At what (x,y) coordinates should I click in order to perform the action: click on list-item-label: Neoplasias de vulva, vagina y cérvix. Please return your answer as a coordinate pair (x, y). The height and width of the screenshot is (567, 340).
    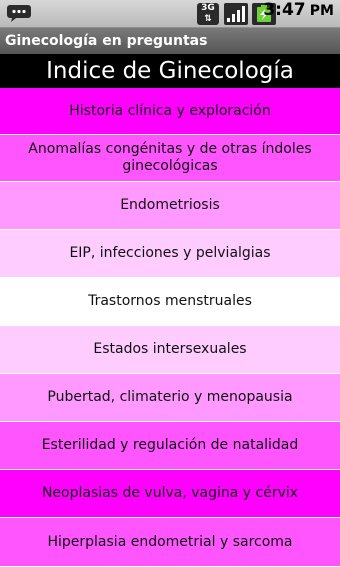
    Looking at the image, I should click on (170, 493).